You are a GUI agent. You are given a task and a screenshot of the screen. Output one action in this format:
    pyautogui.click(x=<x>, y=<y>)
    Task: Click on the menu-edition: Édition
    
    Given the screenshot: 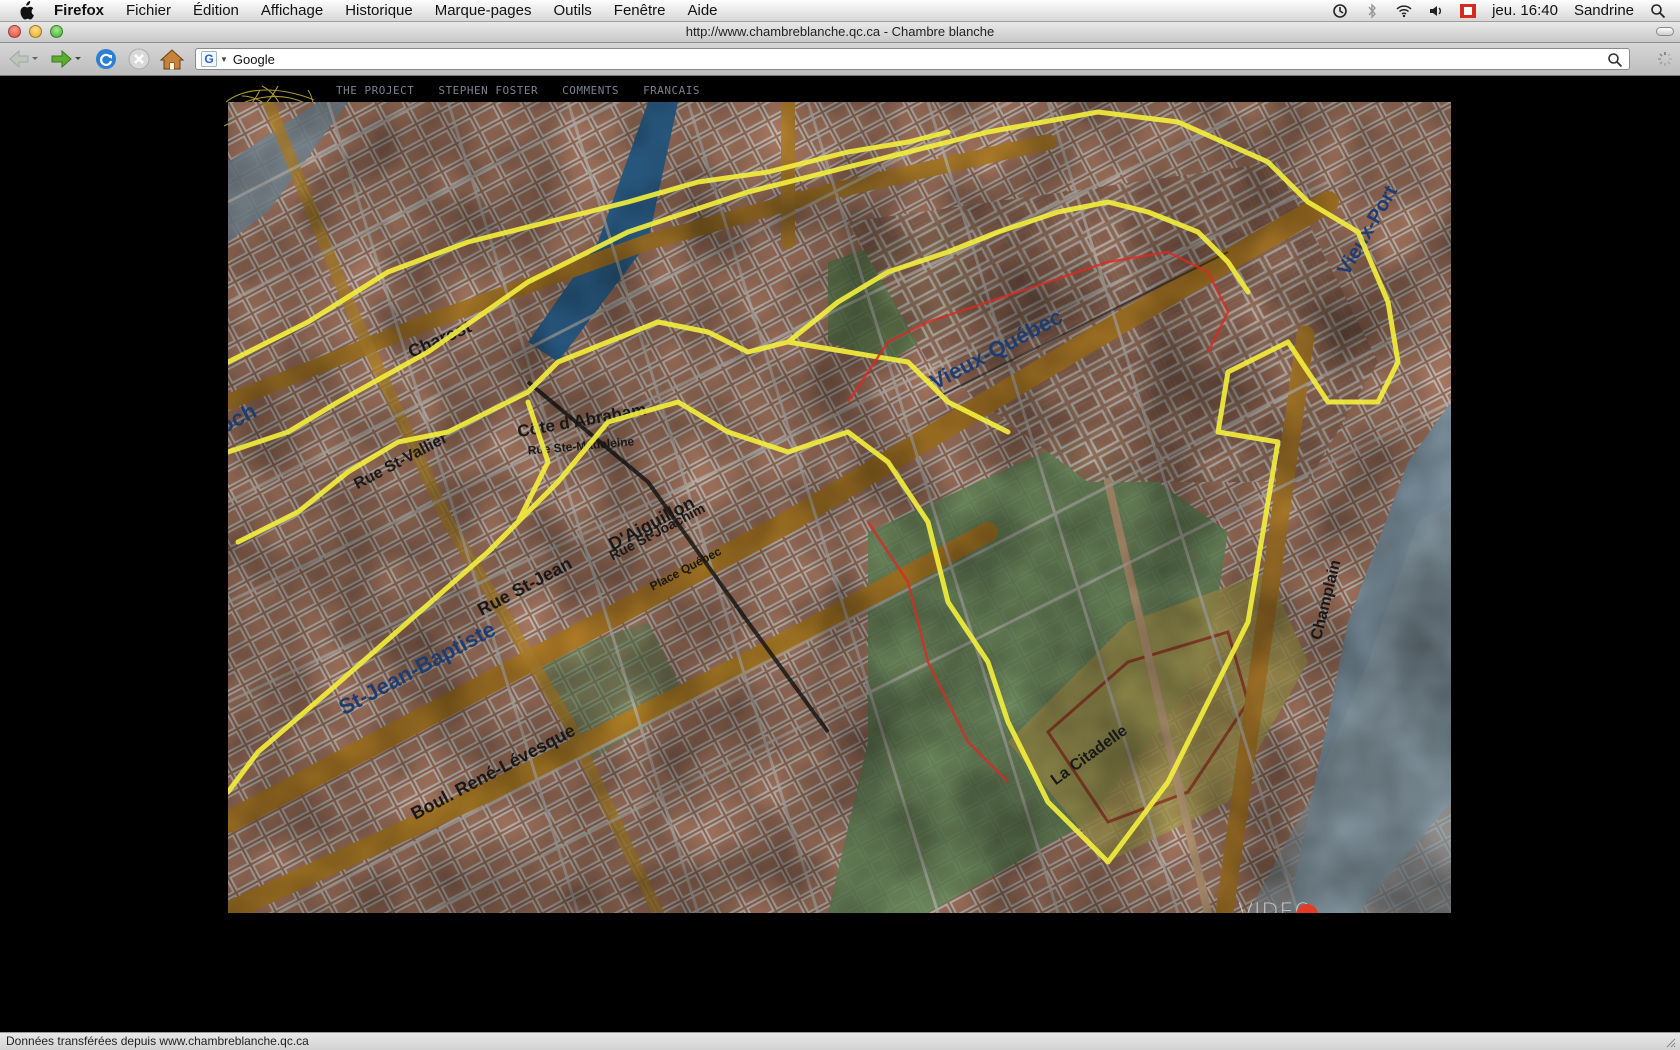 What is the action you would take?
    pyautogui.click(x=216, y=10)
    